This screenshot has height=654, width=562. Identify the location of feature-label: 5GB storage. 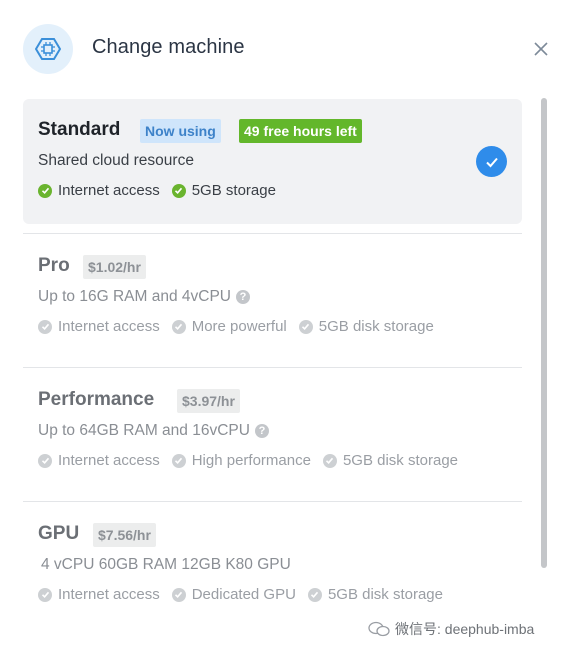
(233, 190).